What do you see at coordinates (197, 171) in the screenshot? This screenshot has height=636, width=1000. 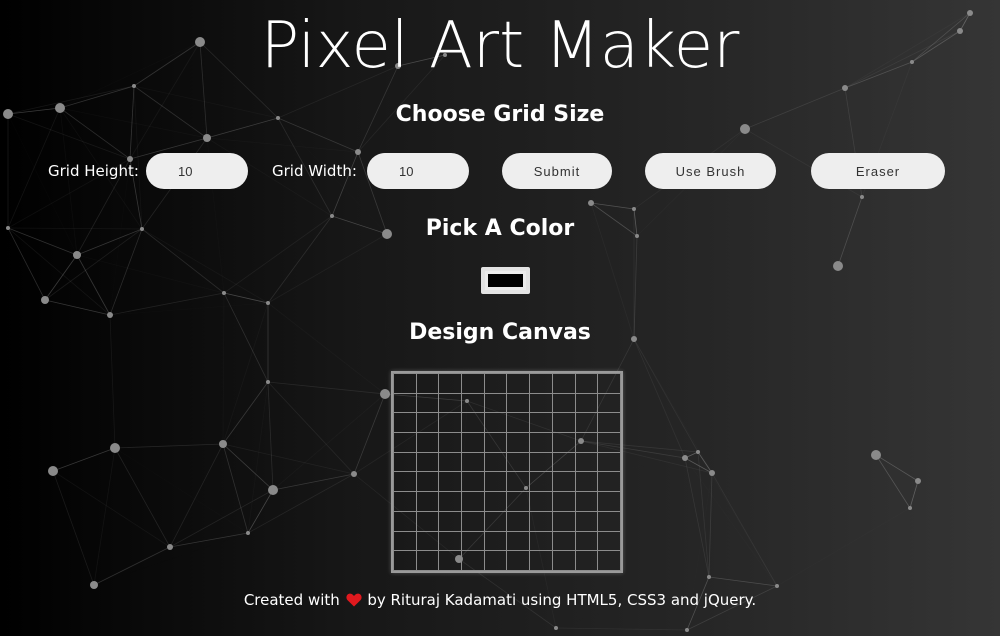 I see `grid-height-input` at bounding box center [197, 171].